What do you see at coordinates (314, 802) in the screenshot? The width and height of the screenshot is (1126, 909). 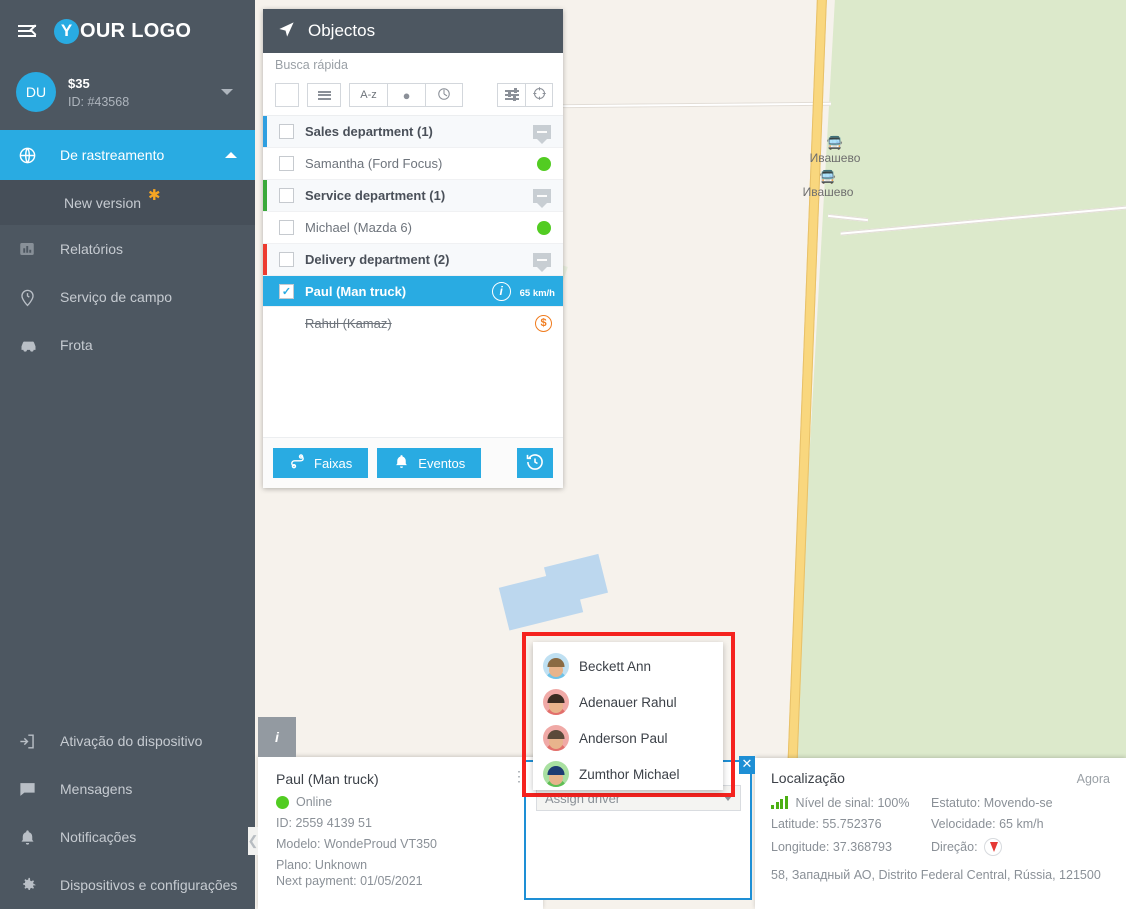 I see `object-card-status-label: Online` at bounding box center [314, 802].